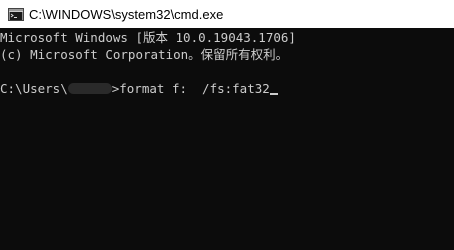 Image resolution: width=454 pixels, height=250 pixels. I want to click on title-bar: C:\WINDOWS\system32\cmd.exe, so click(227, 14).